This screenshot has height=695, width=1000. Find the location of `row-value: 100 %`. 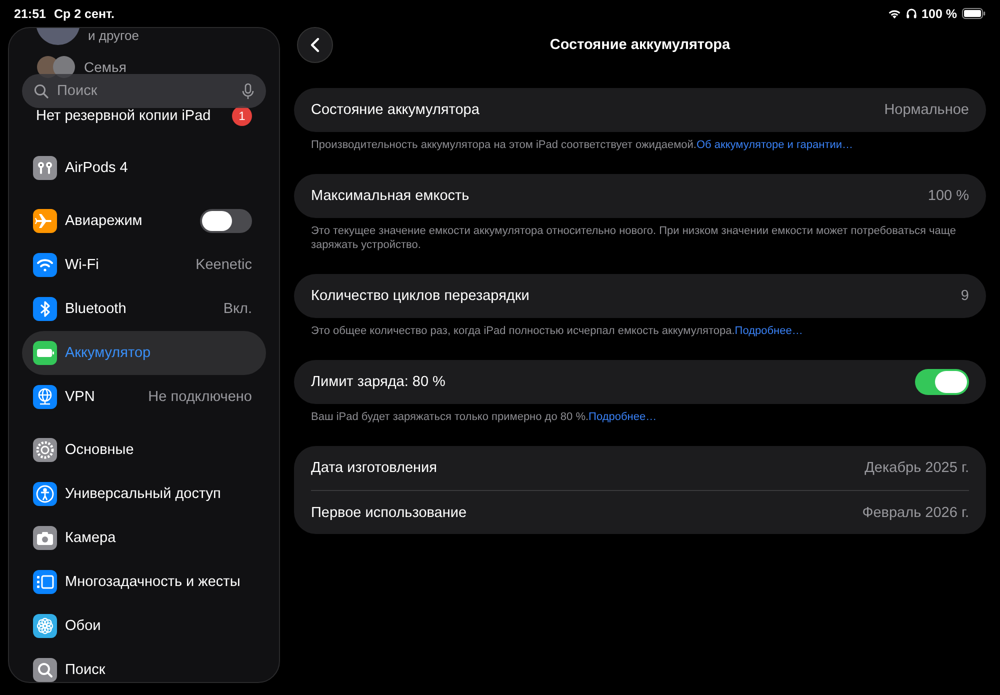

row-value: 100 % is located at coordinates (948, 196).